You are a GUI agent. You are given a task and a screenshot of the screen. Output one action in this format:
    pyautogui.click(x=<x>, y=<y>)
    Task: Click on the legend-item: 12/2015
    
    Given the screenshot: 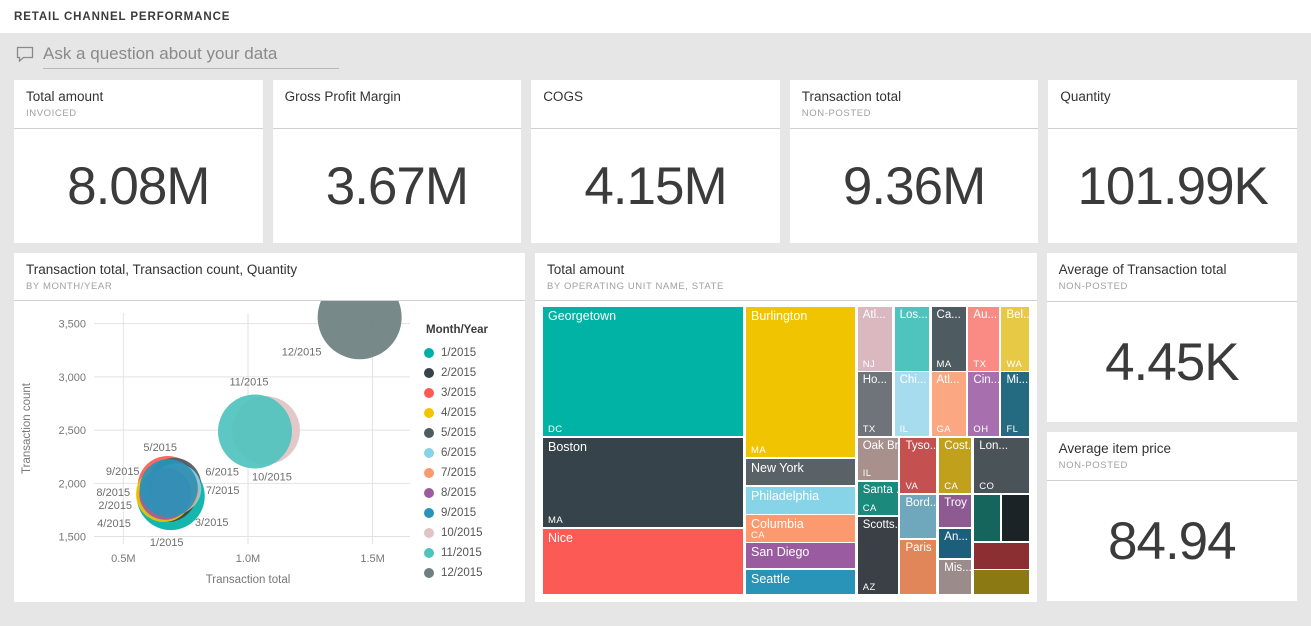 What is the action you would take?
    pyautogui.click(x=474, y=573)
    